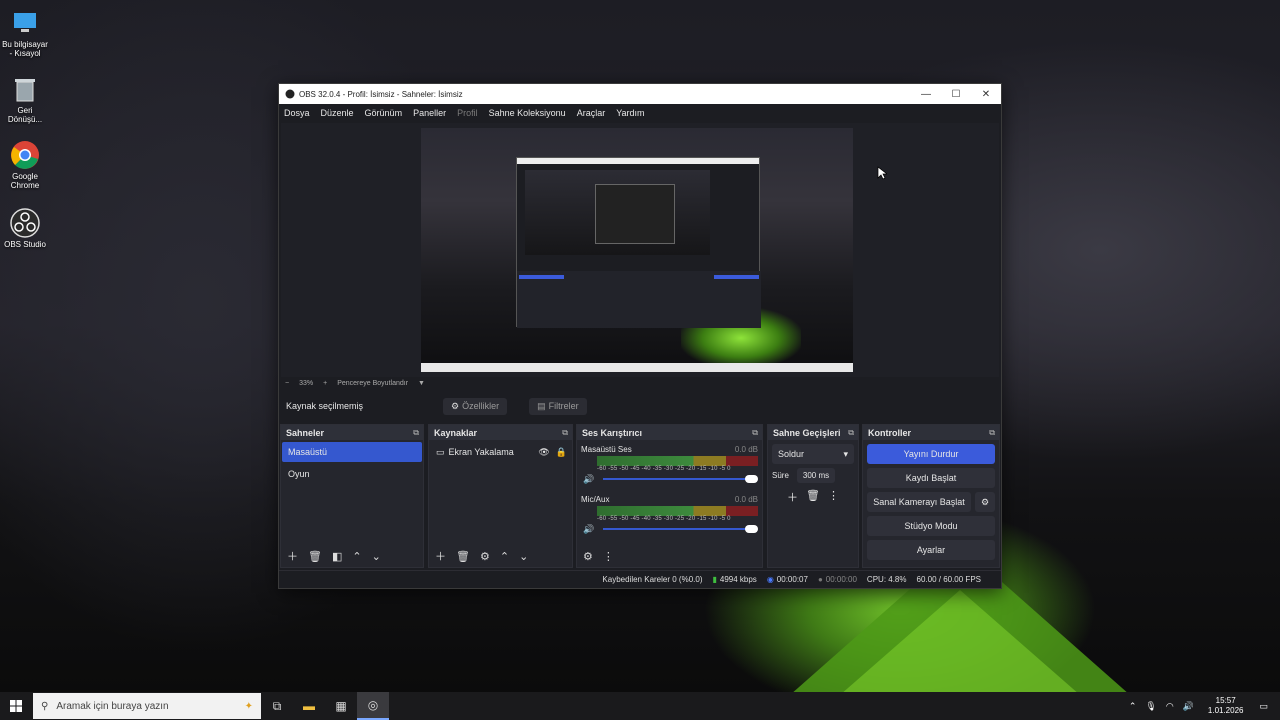 The height and width of the screenshot is (720, 1280). Describe the element at coordinates (25, 244) in the screenshot. I see `desktop-icon-label: OBS Studio` at that location.